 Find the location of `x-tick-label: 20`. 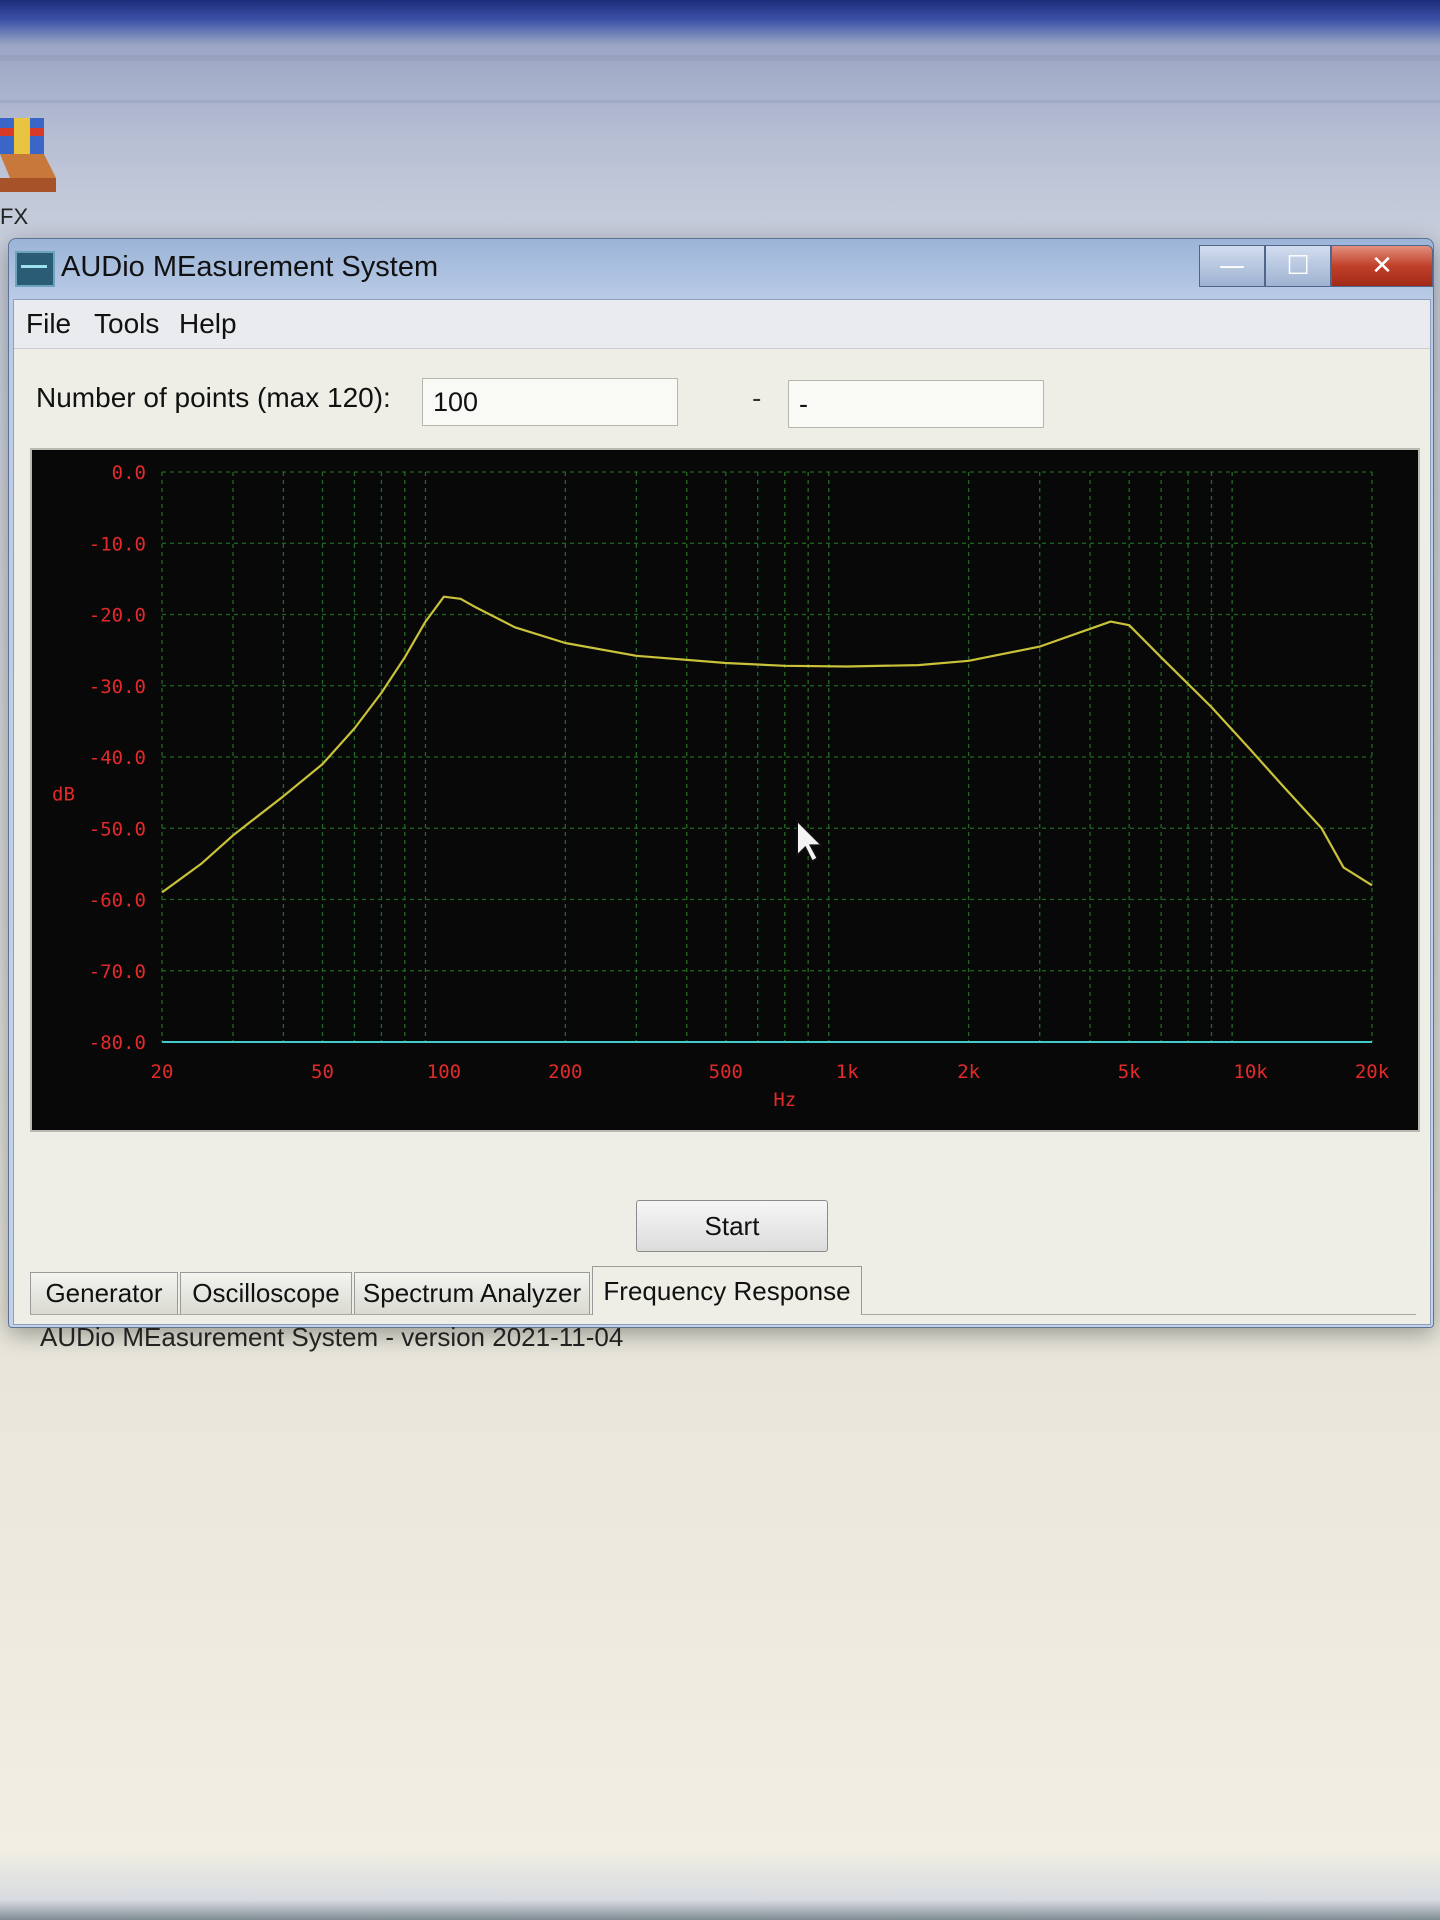

x-tick-label: 20 is located at coordinates (162, 1072).